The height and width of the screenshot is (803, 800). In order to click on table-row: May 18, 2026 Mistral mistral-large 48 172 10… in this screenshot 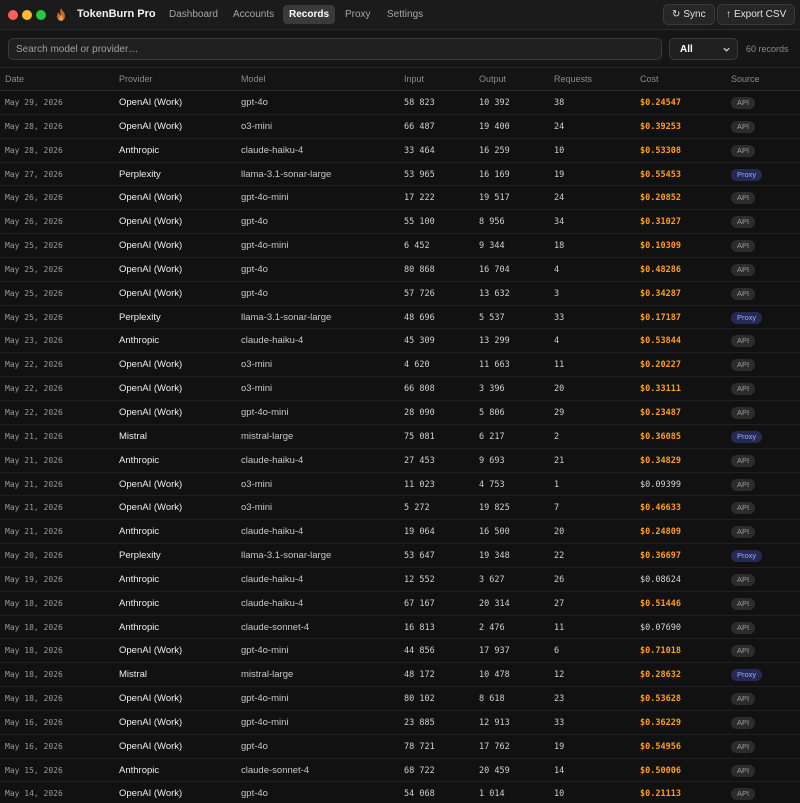, I will do `click(400, 675)`.